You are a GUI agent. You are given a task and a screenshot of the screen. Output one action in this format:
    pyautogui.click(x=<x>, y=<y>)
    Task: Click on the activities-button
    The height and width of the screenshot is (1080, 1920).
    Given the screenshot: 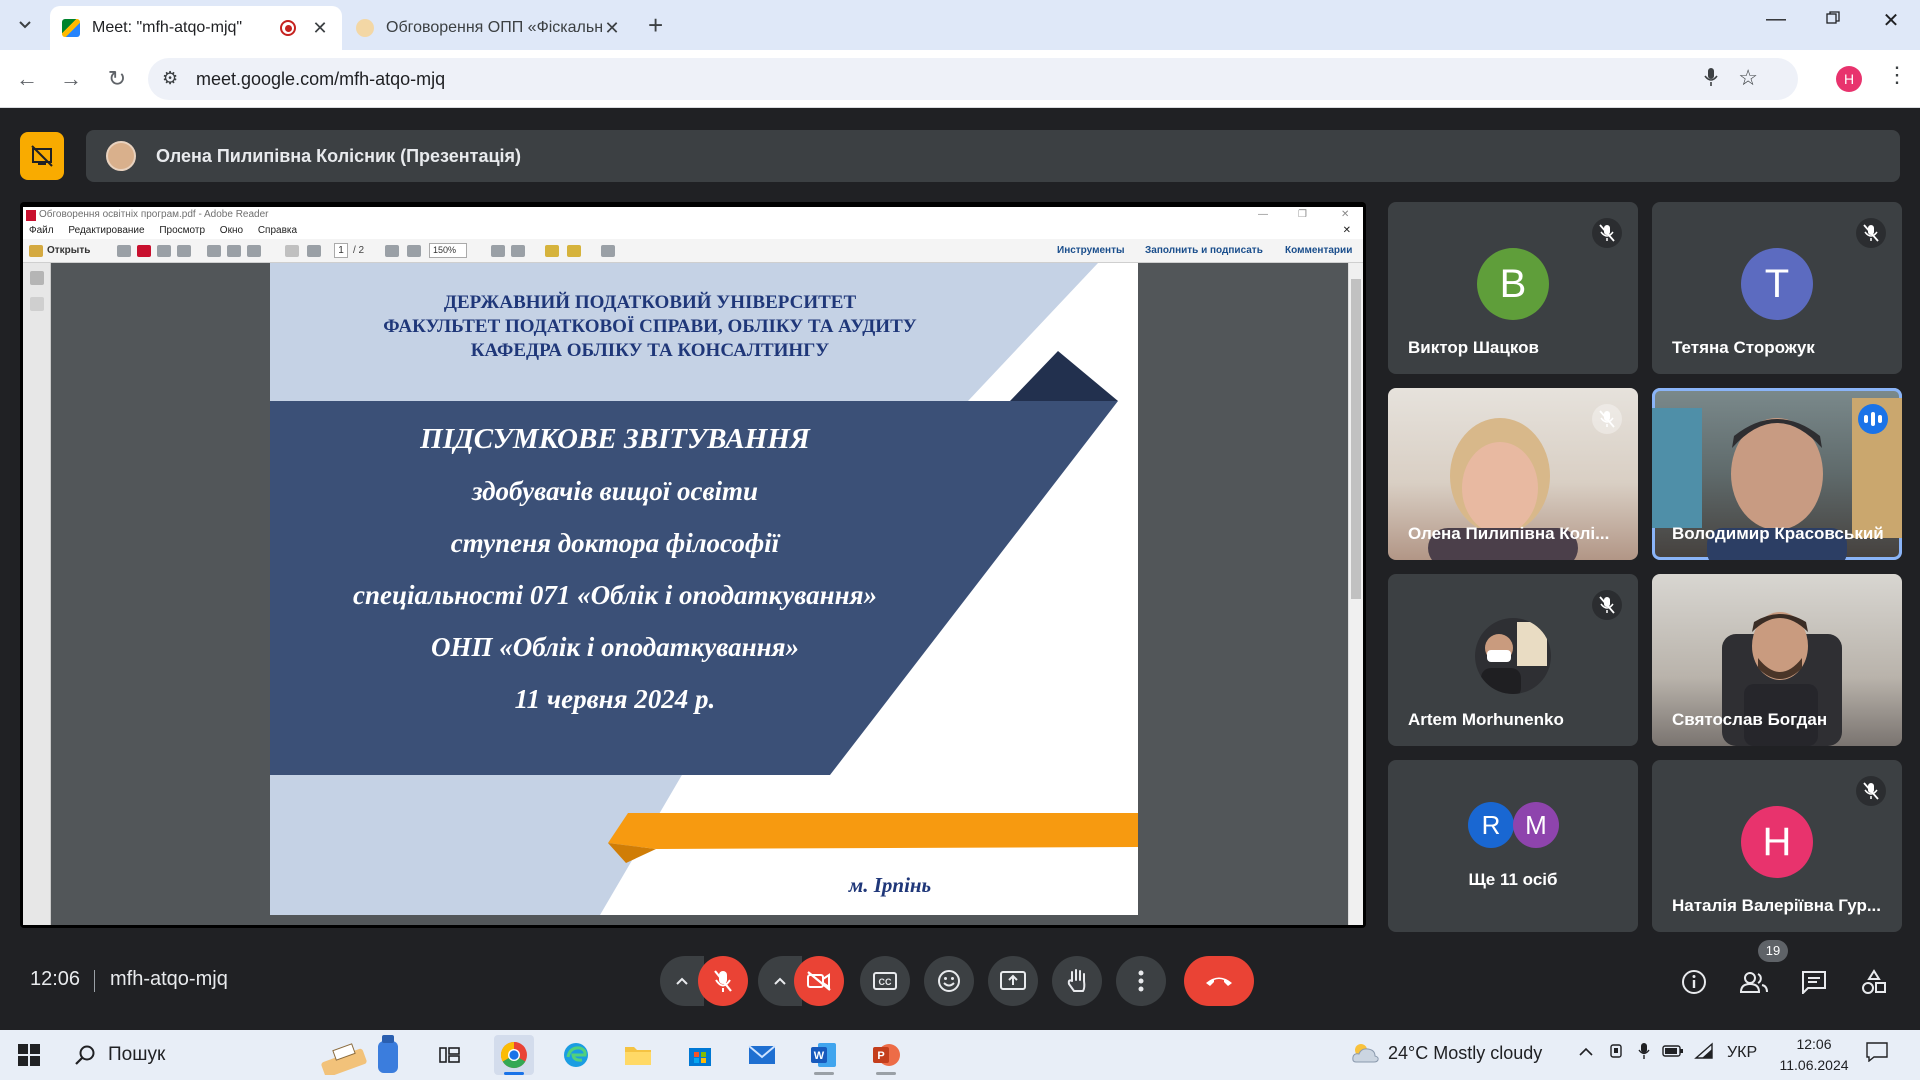 What is the action you would take?
    pyautogui.click(x=1874, y=982)
    